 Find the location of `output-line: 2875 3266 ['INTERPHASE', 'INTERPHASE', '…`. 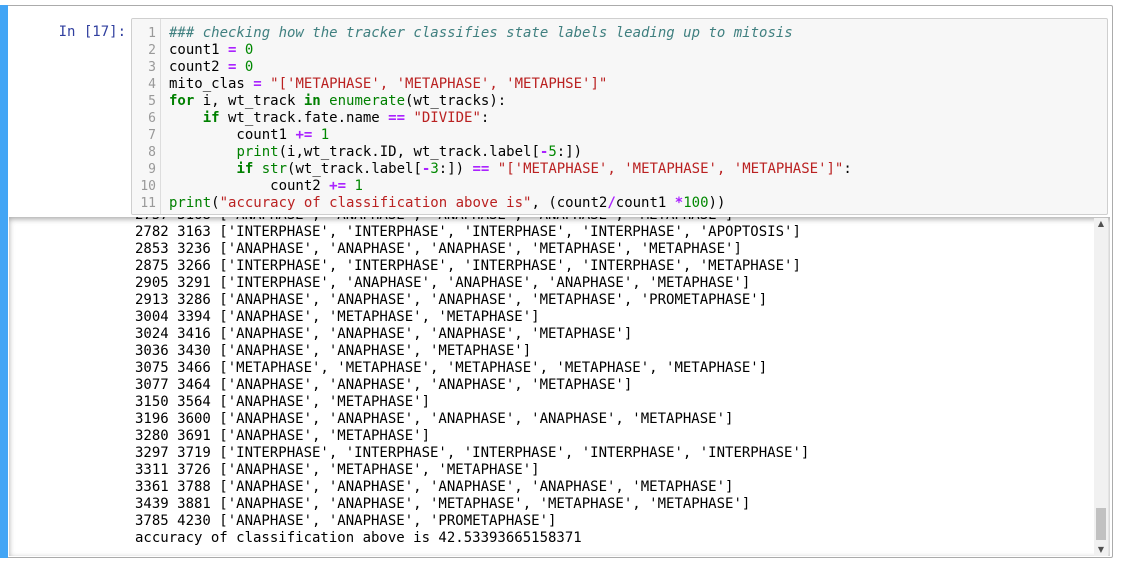

output-line: 2875 3266 ['INTERPHASE', 'INTERPHASE', '… is located at coordinates (468, 266).